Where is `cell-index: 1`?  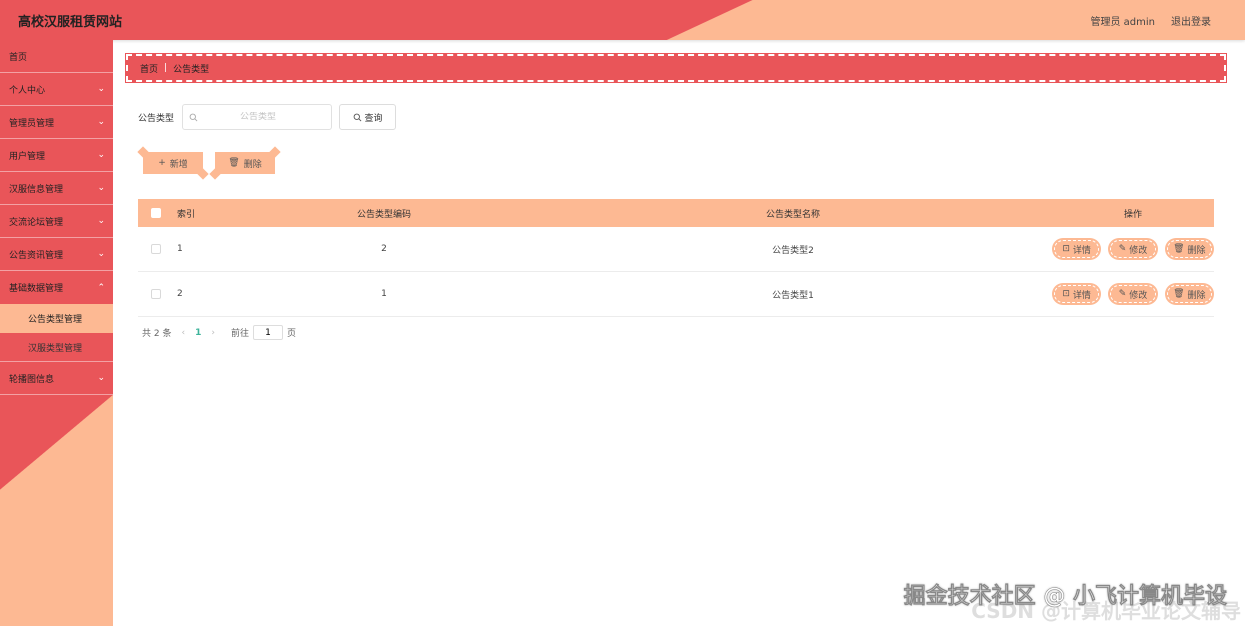
cell-index: 1 is located at coordinates (180, 249).